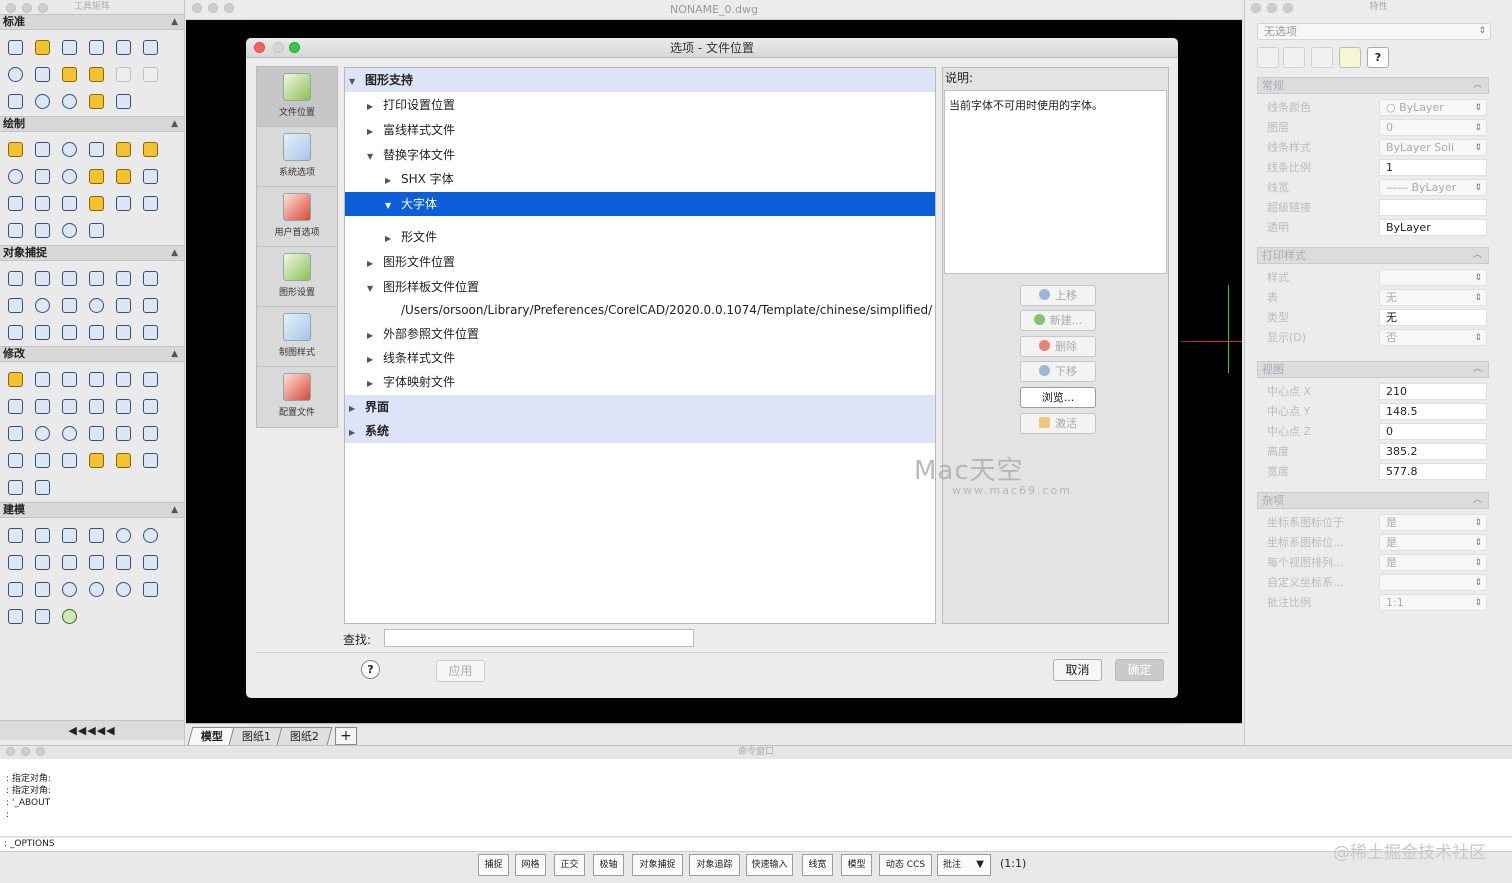  Describe the element at coordinates (714, 865) in the screenshot. I see `object-track-toggle: 对象追踪` at that location.